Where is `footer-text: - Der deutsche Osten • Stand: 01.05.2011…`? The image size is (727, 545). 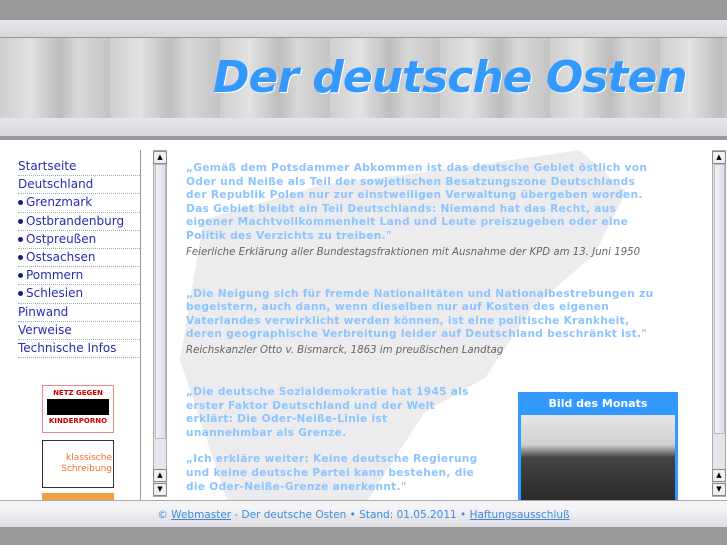
footer-text: - Der deutsche Osten • Stand: 01.05.2011… is located at coordinates (350, 515).